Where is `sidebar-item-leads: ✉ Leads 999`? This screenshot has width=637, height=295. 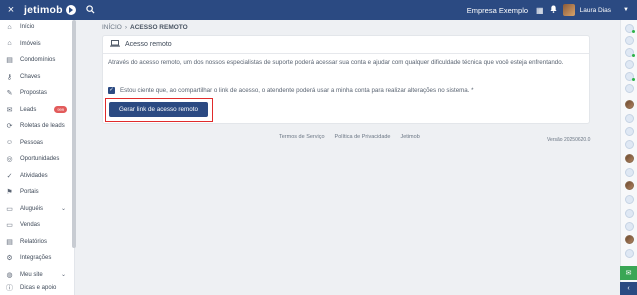
sidebar-item-leads: ✉ Leads 999 is located at coordinates (36, 110).